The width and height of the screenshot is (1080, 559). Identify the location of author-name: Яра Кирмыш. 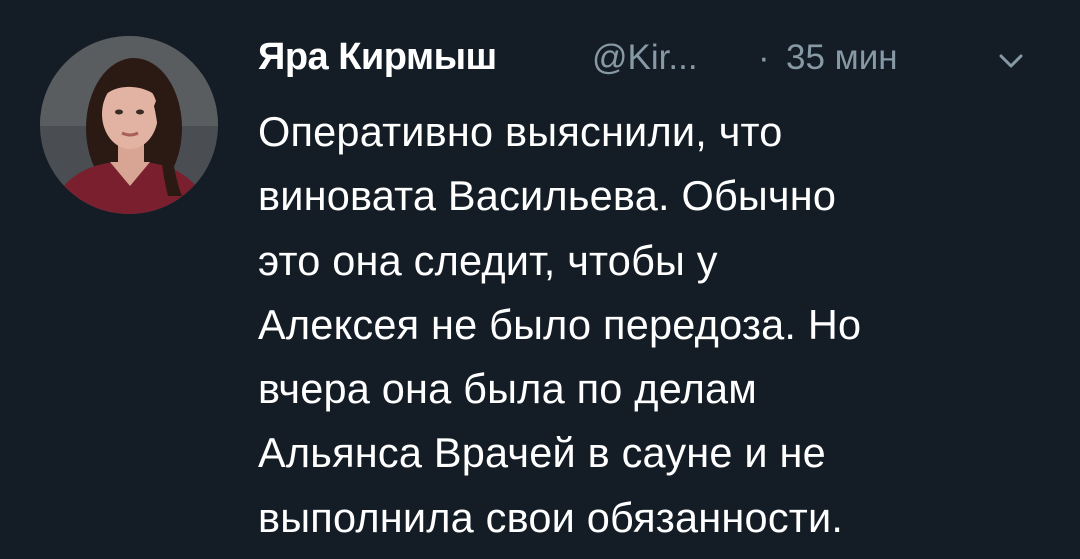
(377, 57).